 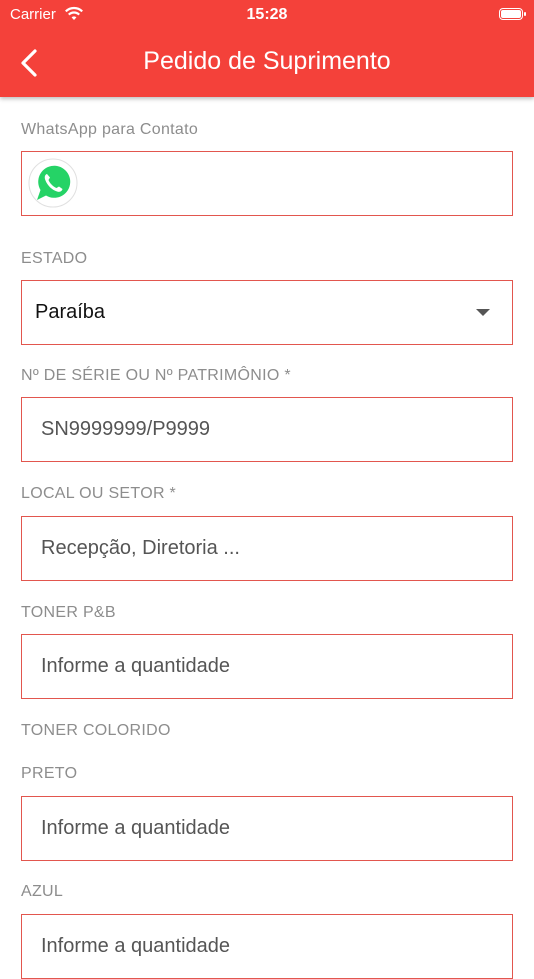 I want to click on local-field, so click(x=267, y=548).